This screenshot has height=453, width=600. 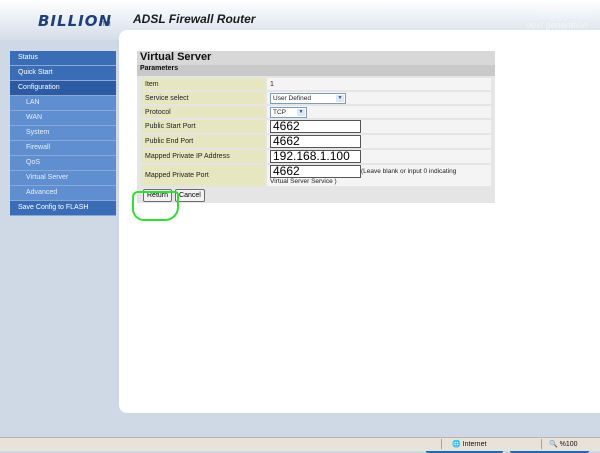 What do you see at coordinates (556, 25) in the screenshot?
I see `tagline-line-2: next generation` at bounding box center [556, 25].